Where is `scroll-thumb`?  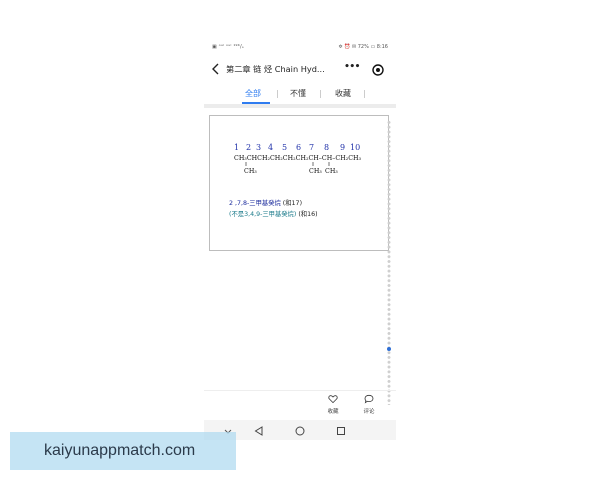 scroll-thumb is located at coordinates (389, 349).